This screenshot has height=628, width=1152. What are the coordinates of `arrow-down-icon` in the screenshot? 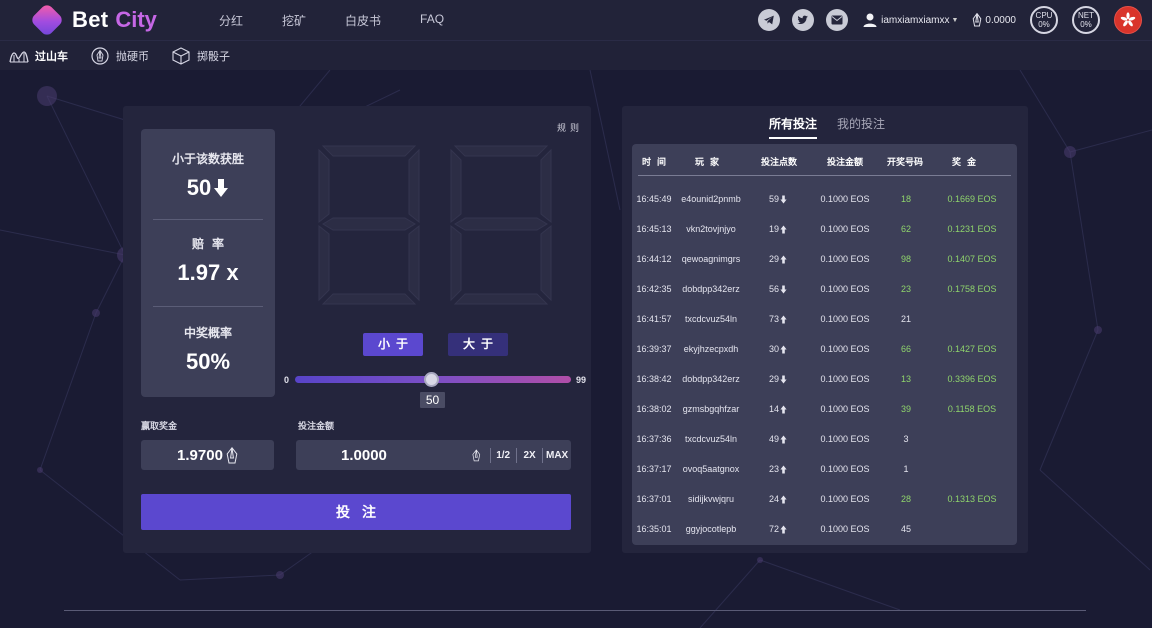 It's located at (783, 199).